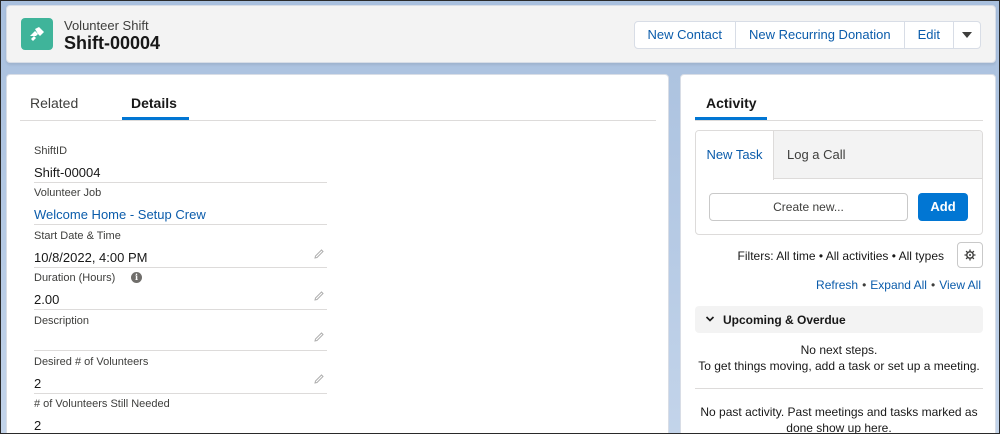  I want to click on field-duration: Duration (Hours) i 2.00, so click(180, 291).